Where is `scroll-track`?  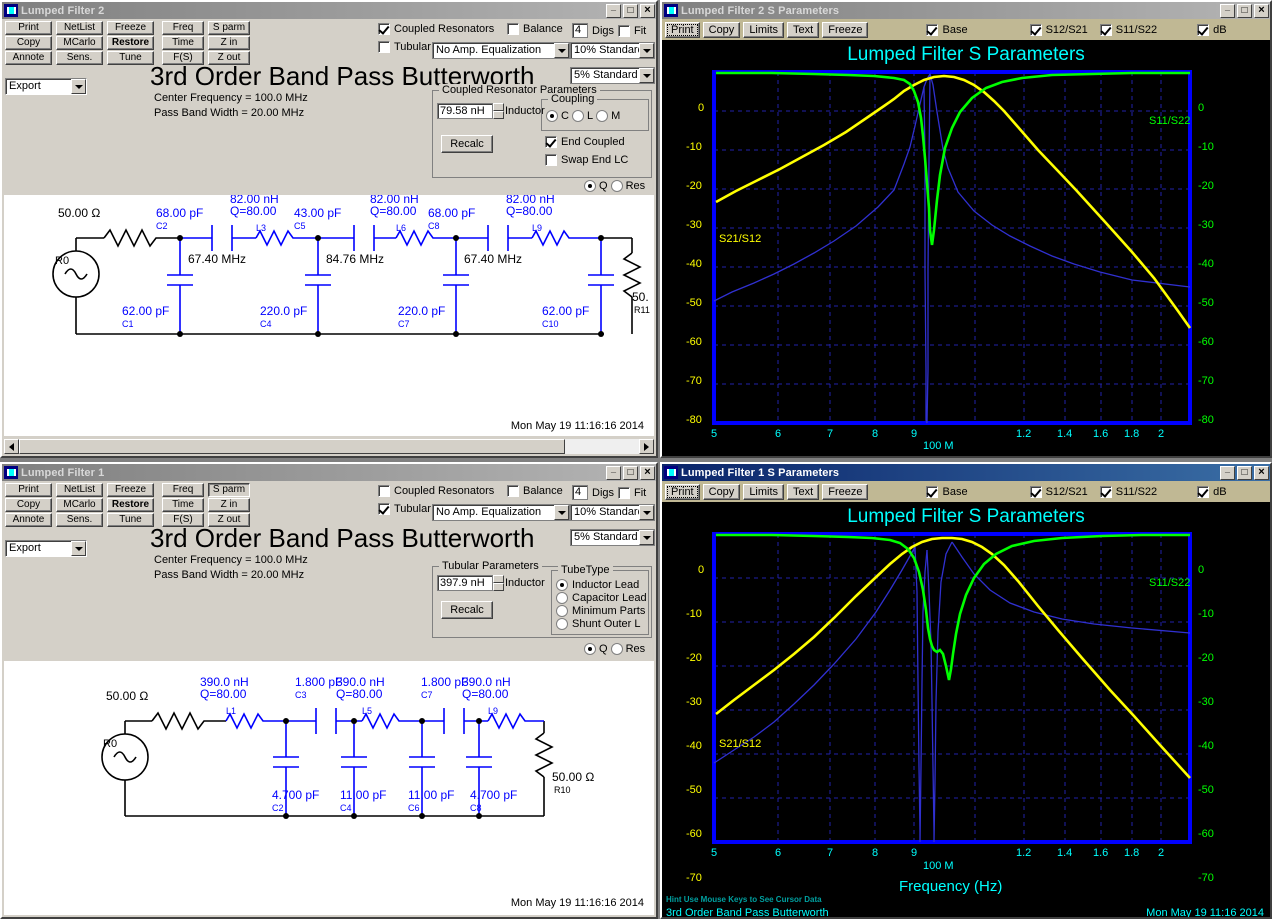 scroll-track is located at coordinates (329, 446).